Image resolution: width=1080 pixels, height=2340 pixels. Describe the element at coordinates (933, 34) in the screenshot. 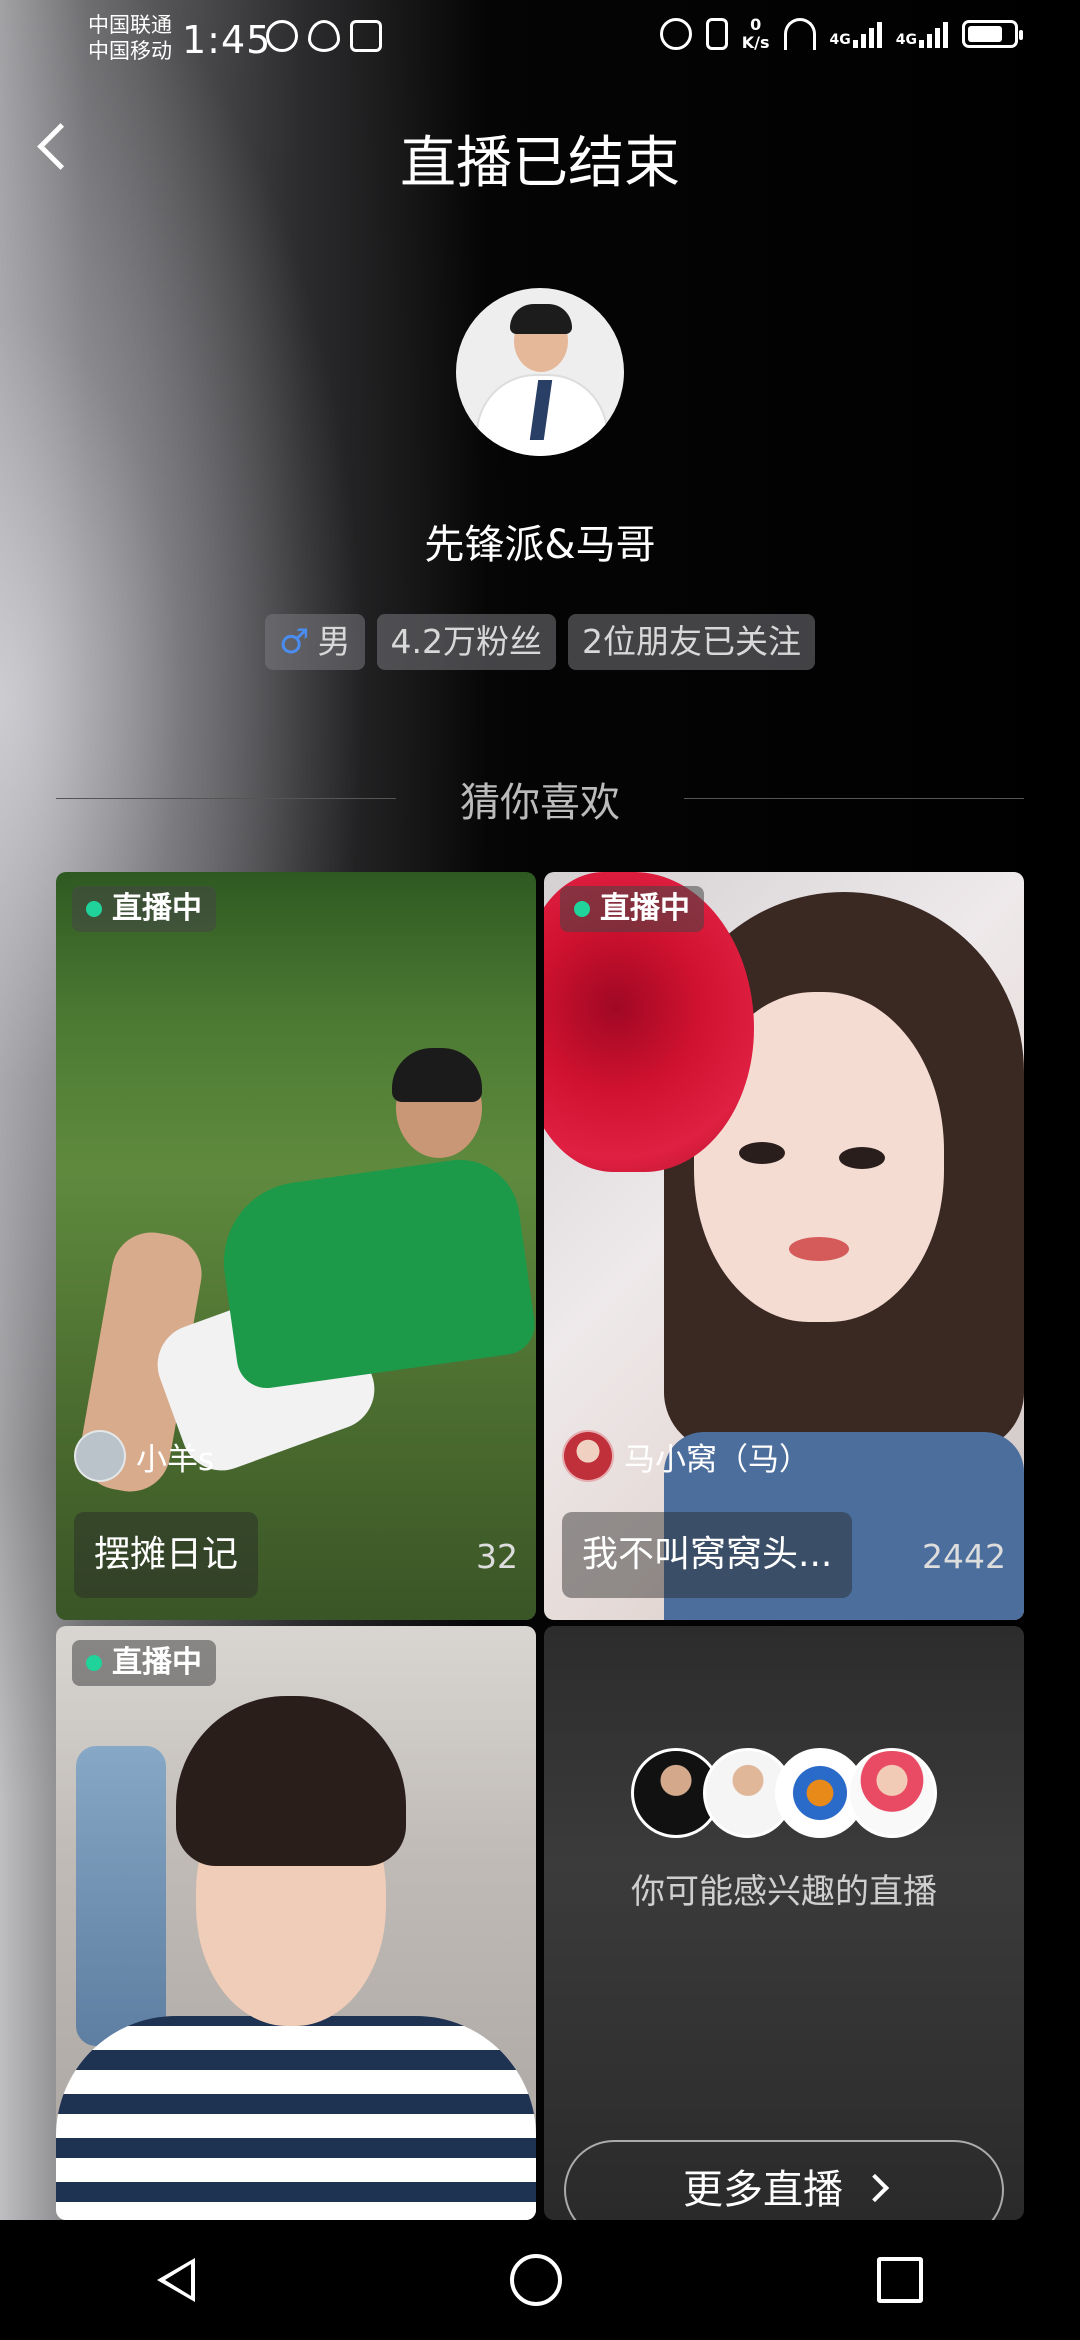

I see `signal-2-bars-icon` at that location.